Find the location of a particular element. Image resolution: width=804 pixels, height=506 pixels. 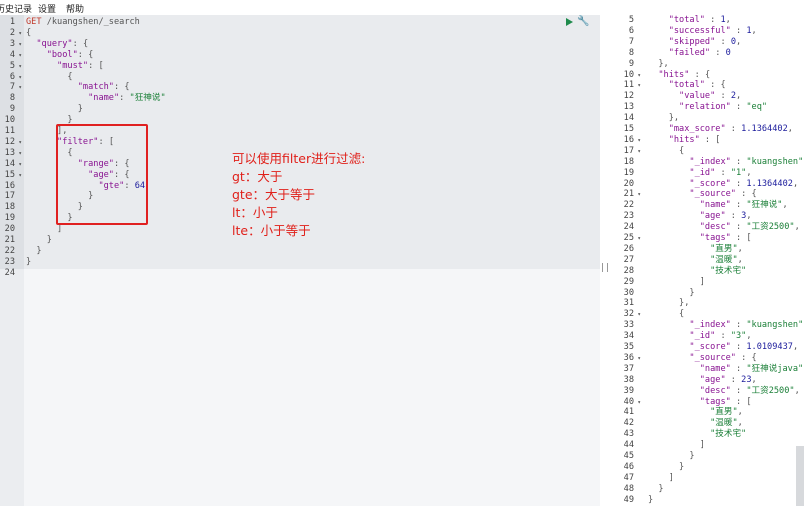

response-scrollbar is located at coordinates (800, 476).